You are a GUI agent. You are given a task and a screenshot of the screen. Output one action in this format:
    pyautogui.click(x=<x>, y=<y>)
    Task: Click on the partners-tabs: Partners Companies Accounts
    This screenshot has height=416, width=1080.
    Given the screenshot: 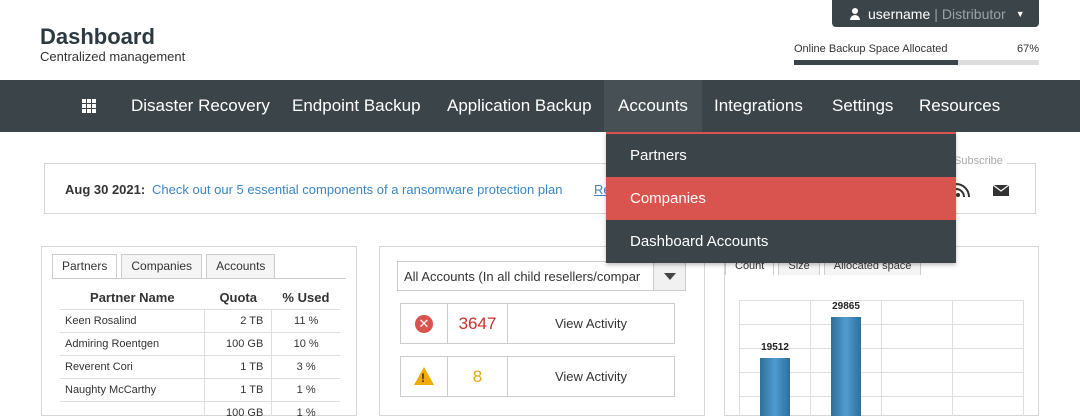 What is the action you would take?
    pyautogui.click(x=165, y=266)
    